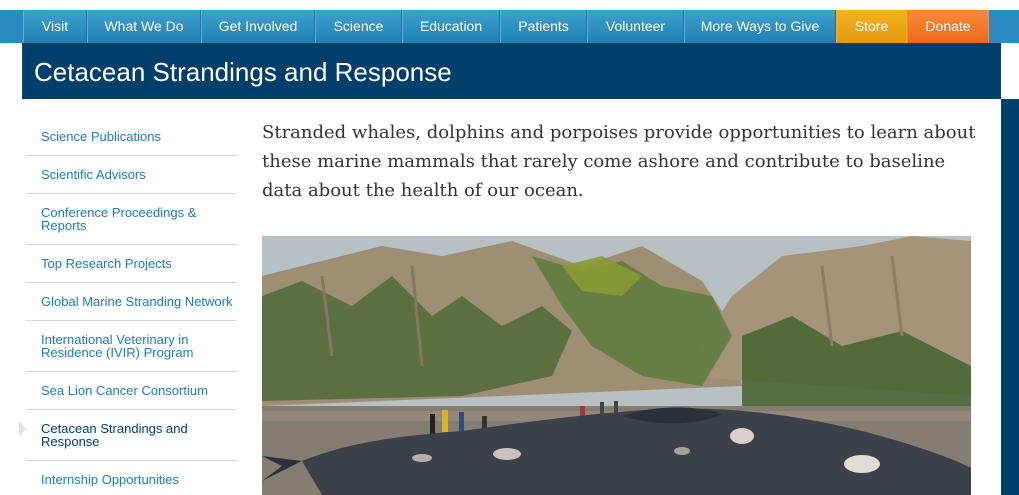 The image size is (1019, 495). What do you see at coordinates (760, 26) in the screenshot?
I see `nav-more-ways-to-give: More Ways to Give` at bounding box center [760, 26].